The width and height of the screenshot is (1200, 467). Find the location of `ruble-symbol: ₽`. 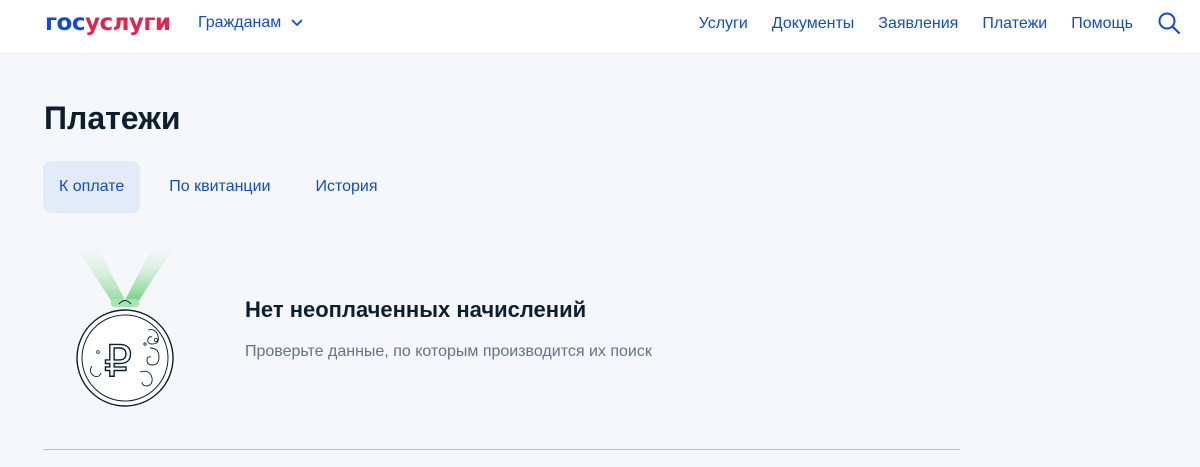

ruble-symbol: ₽ is located at coordinates (118, 361).